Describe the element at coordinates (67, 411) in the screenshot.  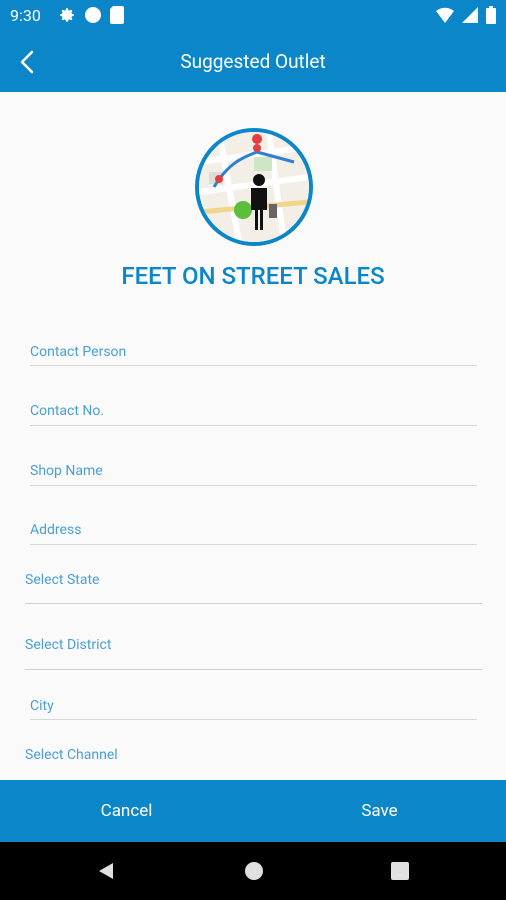
I see `contact-no-field: Contact No.` at that location.